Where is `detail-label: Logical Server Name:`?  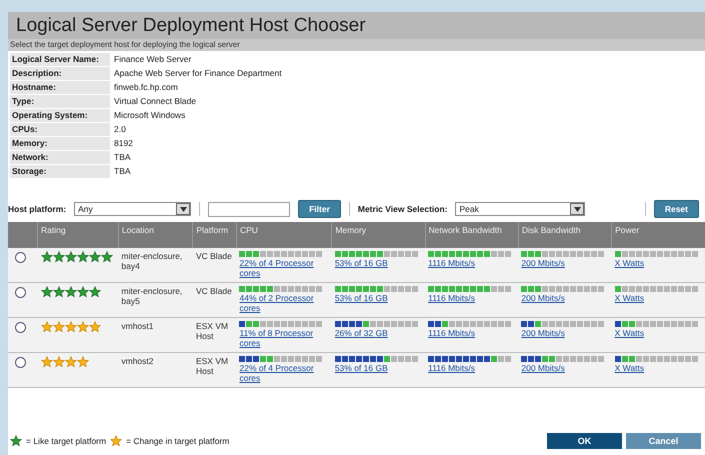
detail-label: Logical Server Name: is located at coordinates (60, 59).